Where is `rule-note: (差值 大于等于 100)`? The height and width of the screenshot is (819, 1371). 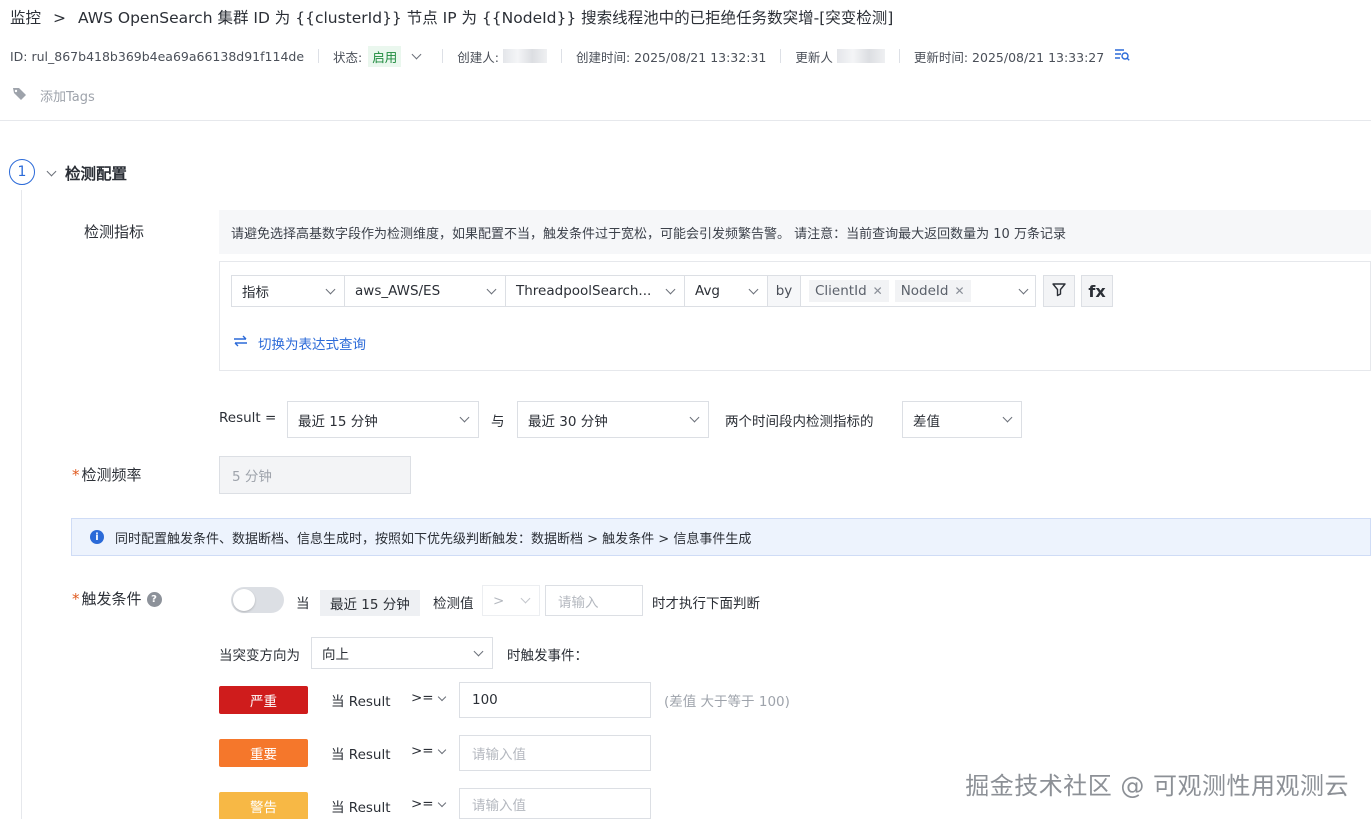
rule-note: (差值 大于等于 100) is located at coordinates (727, 702).